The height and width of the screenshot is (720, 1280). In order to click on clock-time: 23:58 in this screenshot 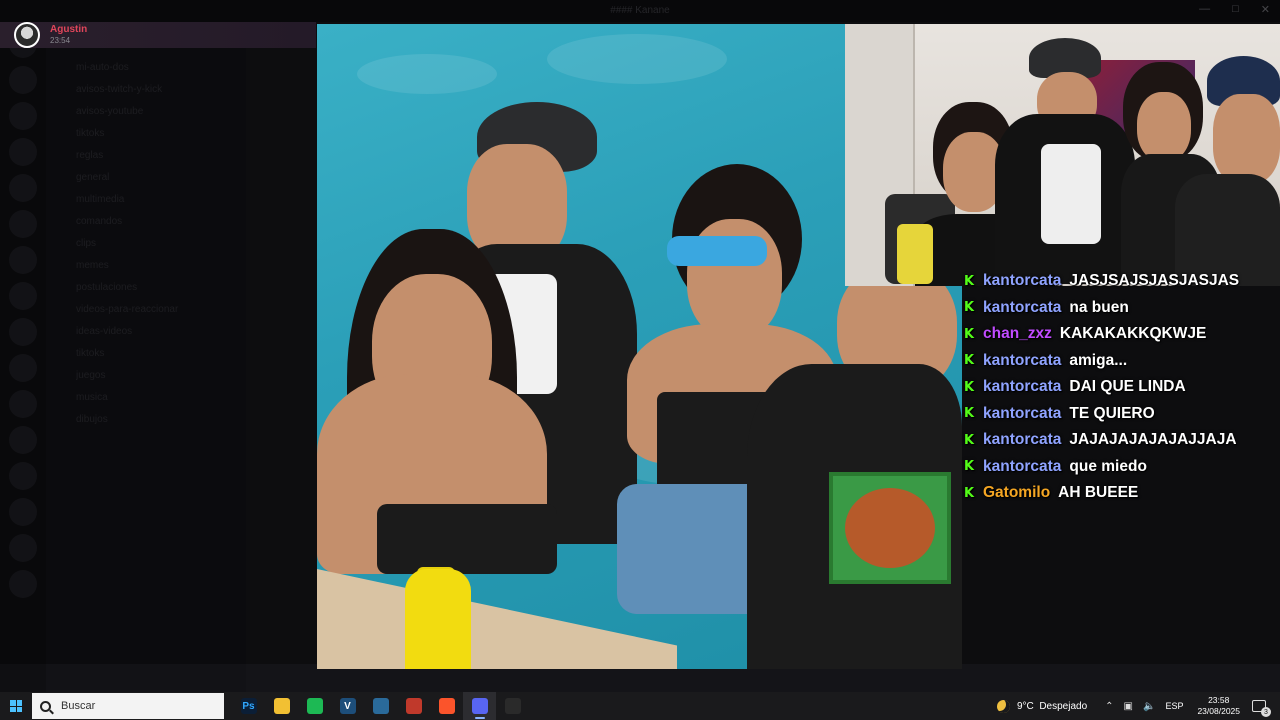, I will do `click(1219, 700)`.